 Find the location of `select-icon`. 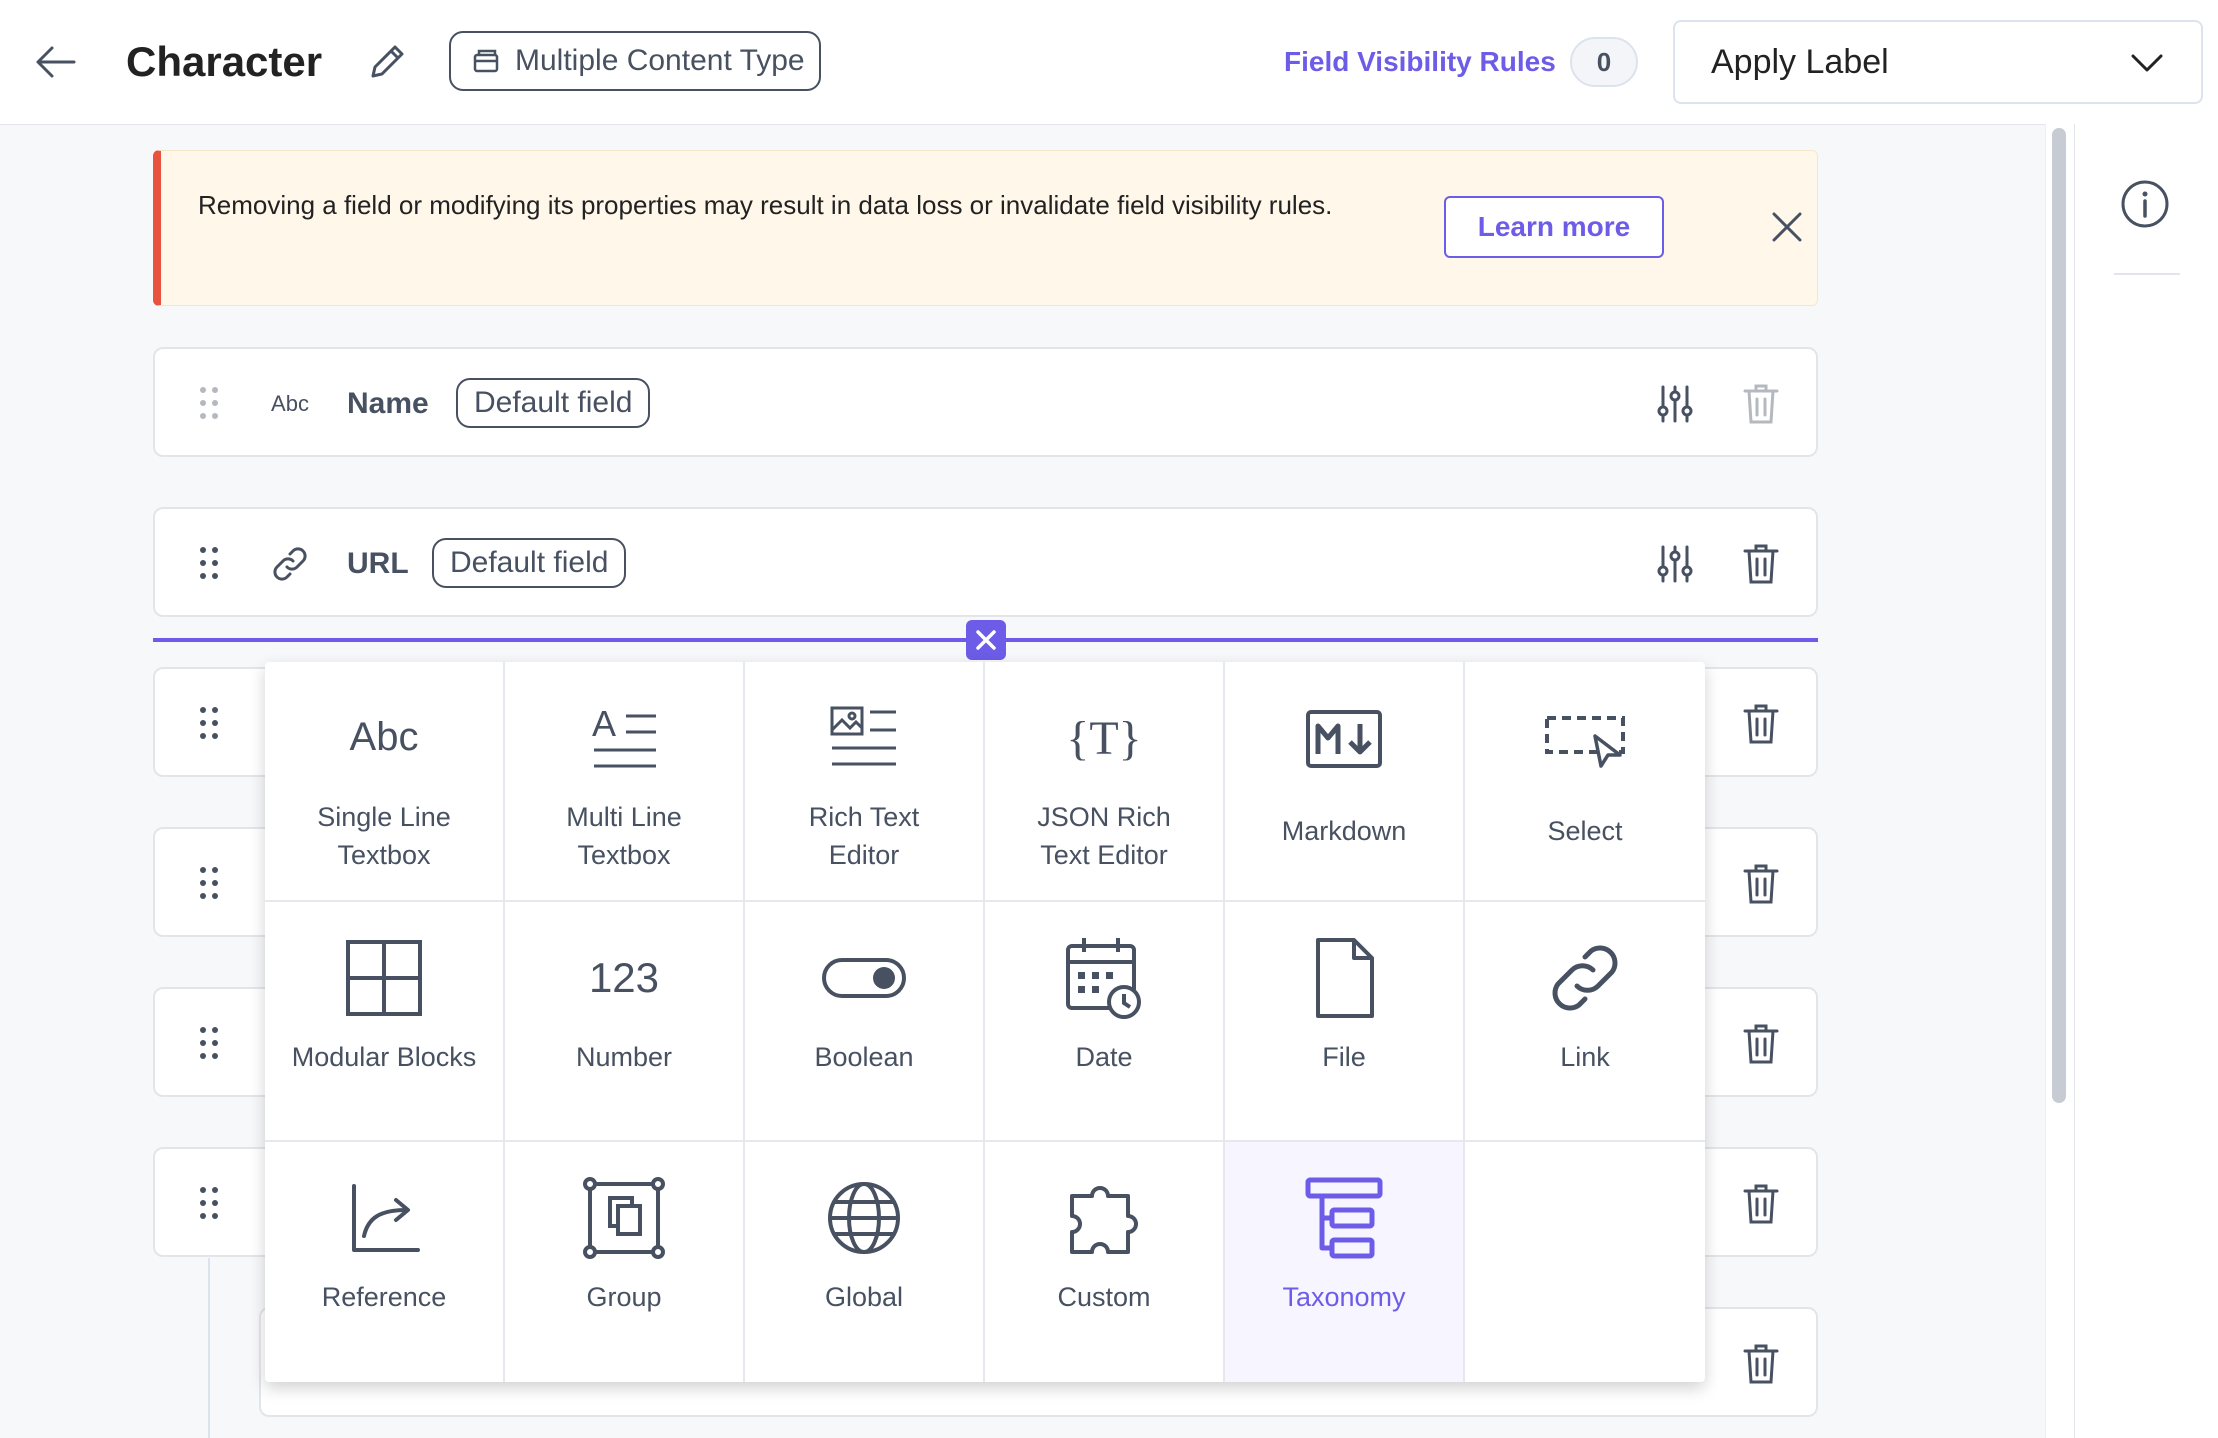

select-icon is located at coordinates (1585, 738).